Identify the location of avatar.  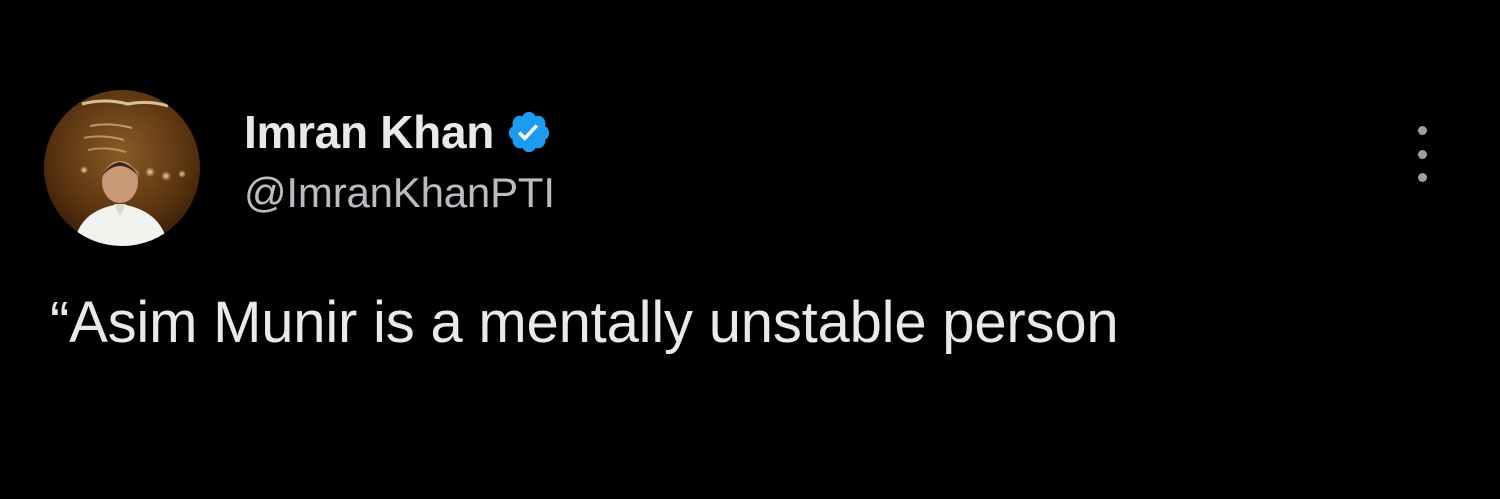
(122, 168).